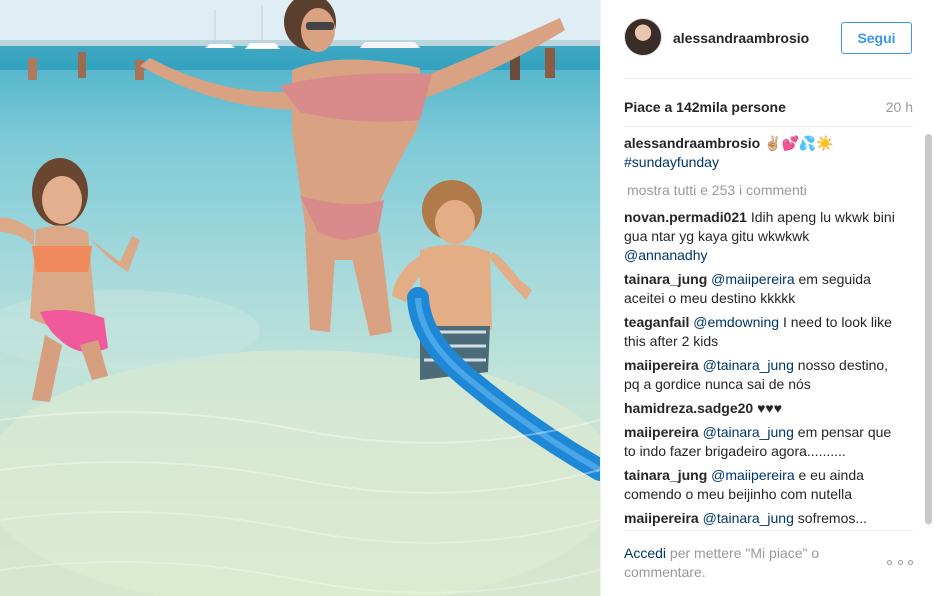 The height and width of the screenshot is (596, 935). Describe the element at coordinates (799, 143) in the screenshot. I see `caption-text: ✌🏼💕💦☀️` at that location.